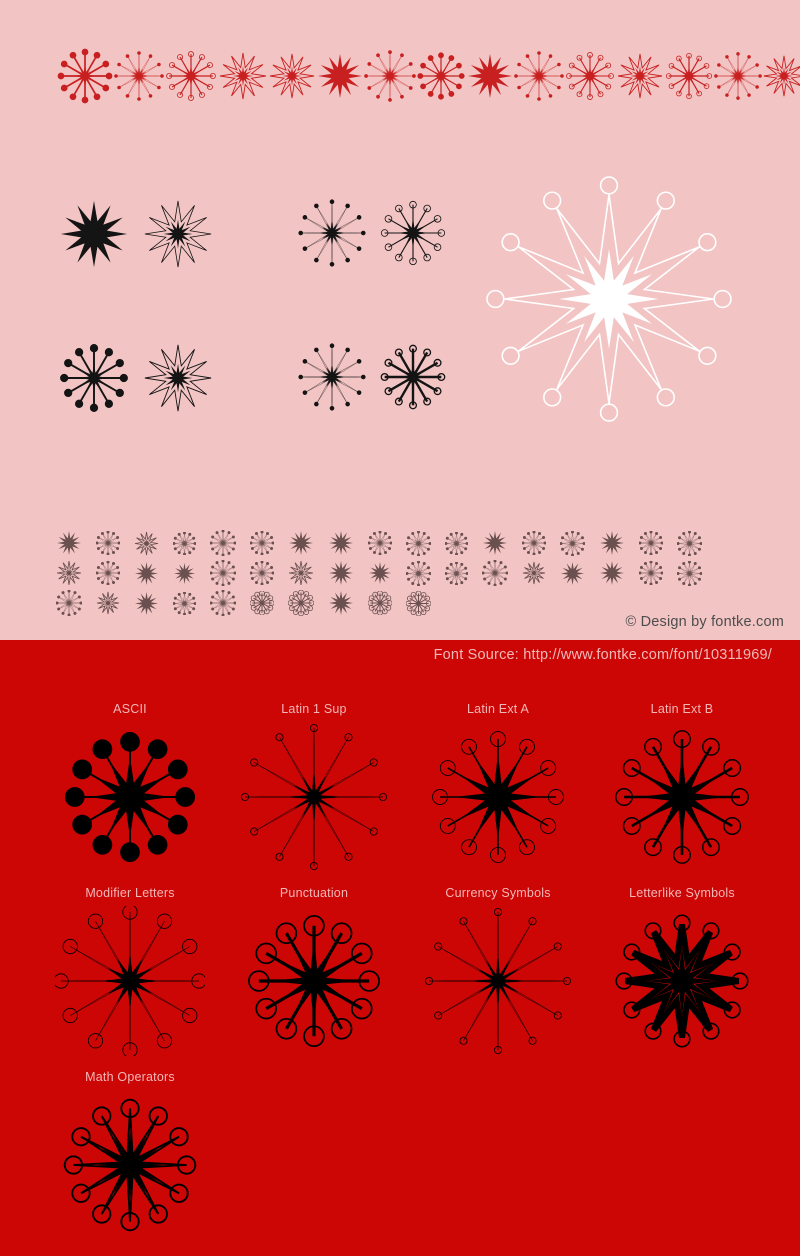 The width and height of the screenshot is (800, 1256). I want to click on glyph-charmap-rows, so click(400, 573).